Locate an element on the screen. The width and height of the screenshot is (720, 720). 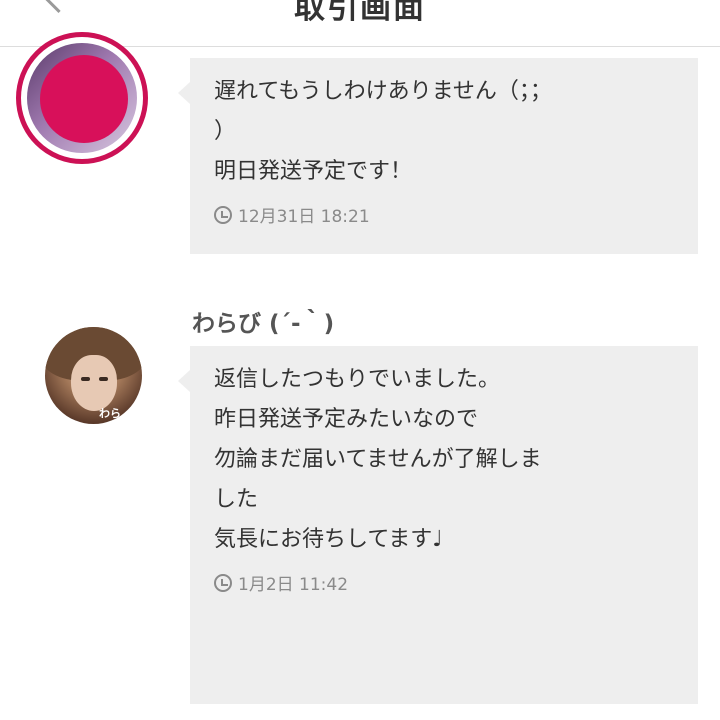
message-line: 明日発送予定です！ is located at coordinates (313, 171).